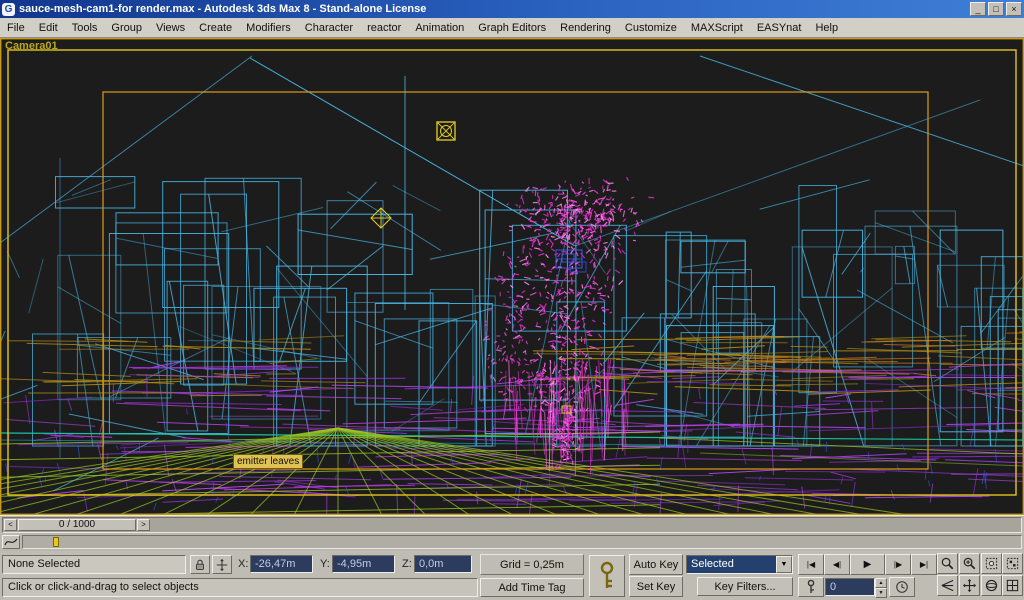 The width and height of the screenshot is (1024, 600). What do you see at coordinates (268, 28) in the screenshot?
I see `menu-modifiers: Modifiers` at bounding box center [268, 28].